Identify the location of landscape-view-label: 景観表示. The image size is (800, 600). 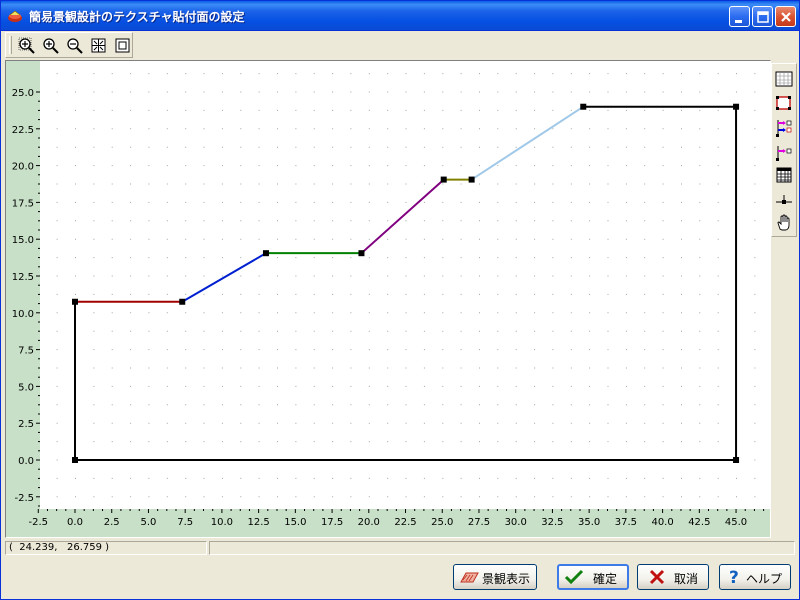
(506, 579).